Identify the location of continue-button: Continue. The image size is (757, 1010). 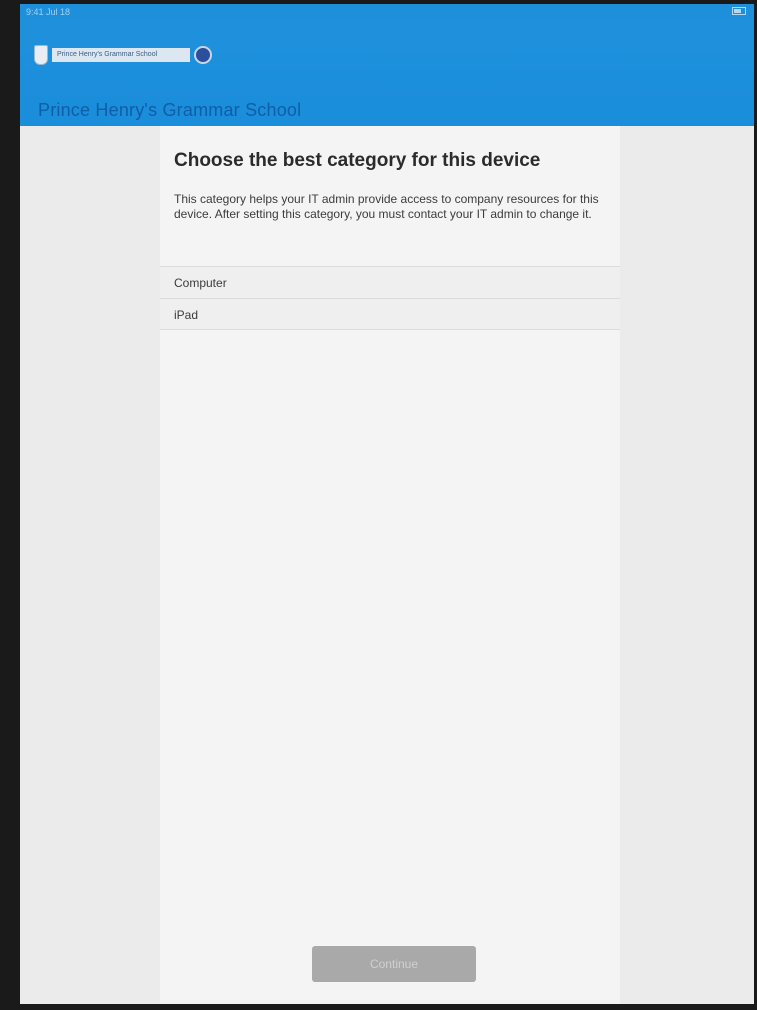
(394, 964).